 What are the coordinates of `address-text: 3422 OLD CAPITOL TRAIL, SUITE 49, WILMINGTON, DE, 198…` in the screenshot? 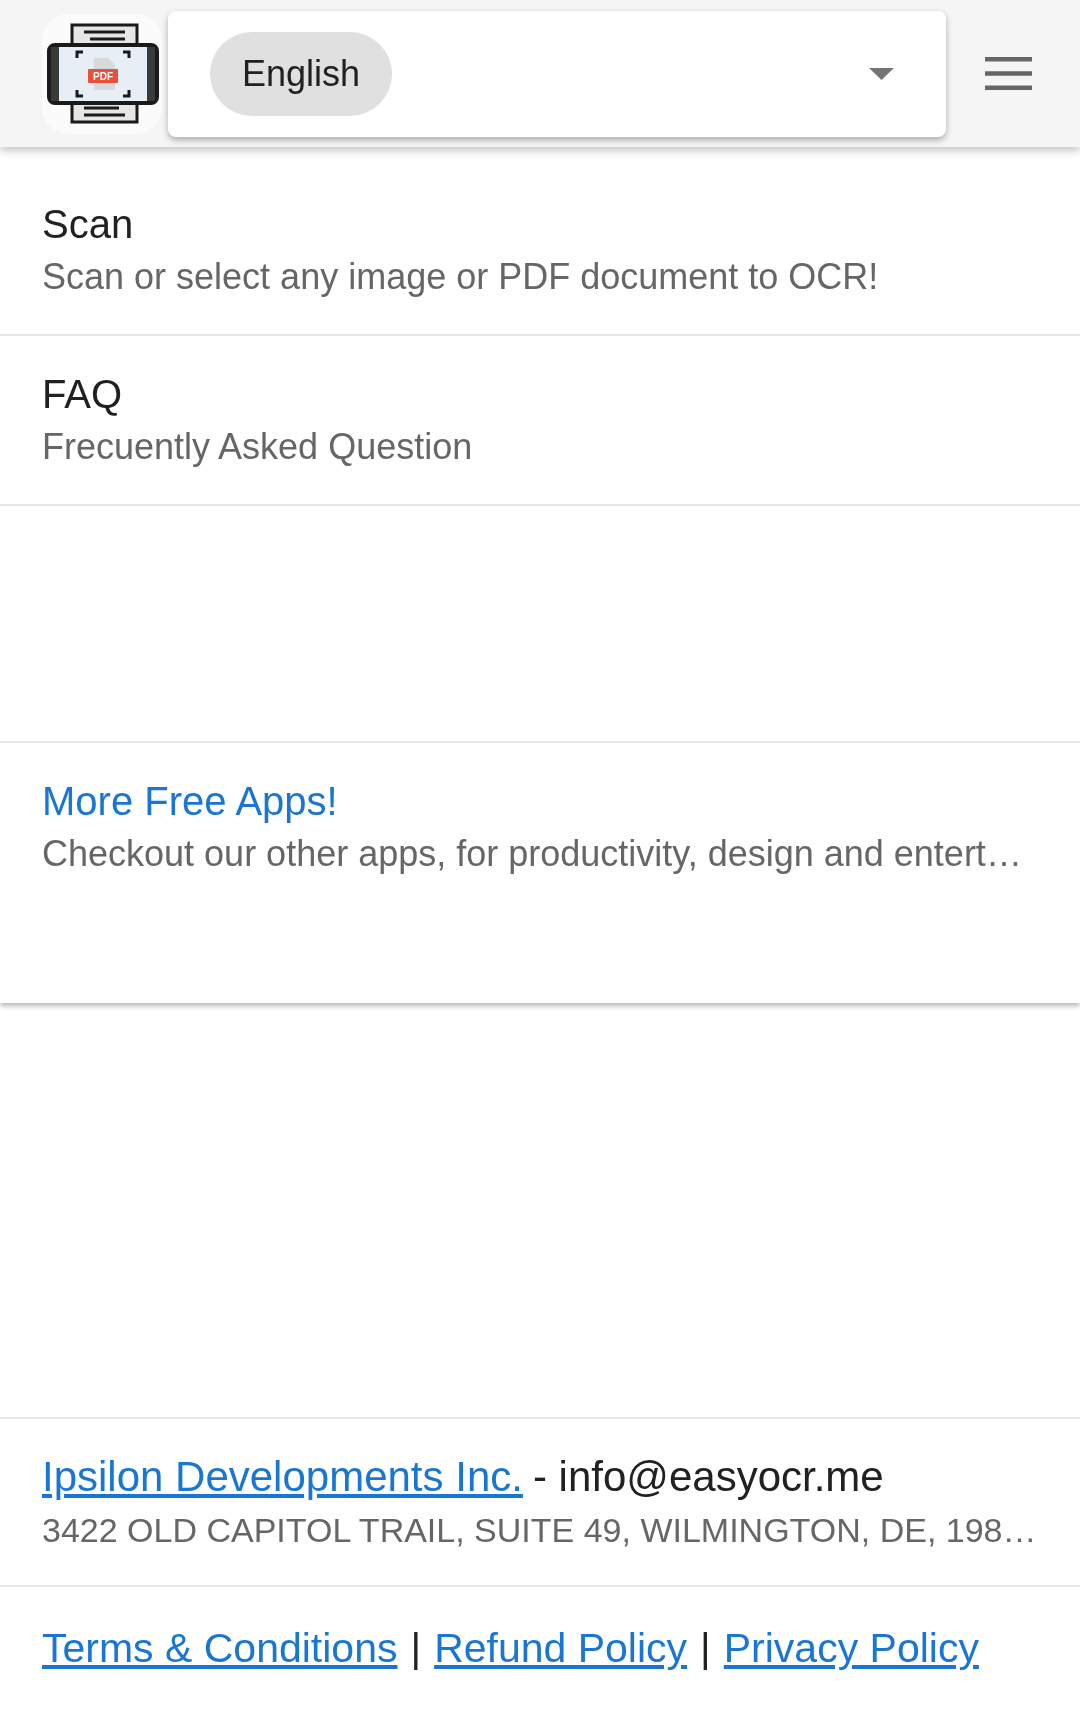 It's located at (540, 1530).